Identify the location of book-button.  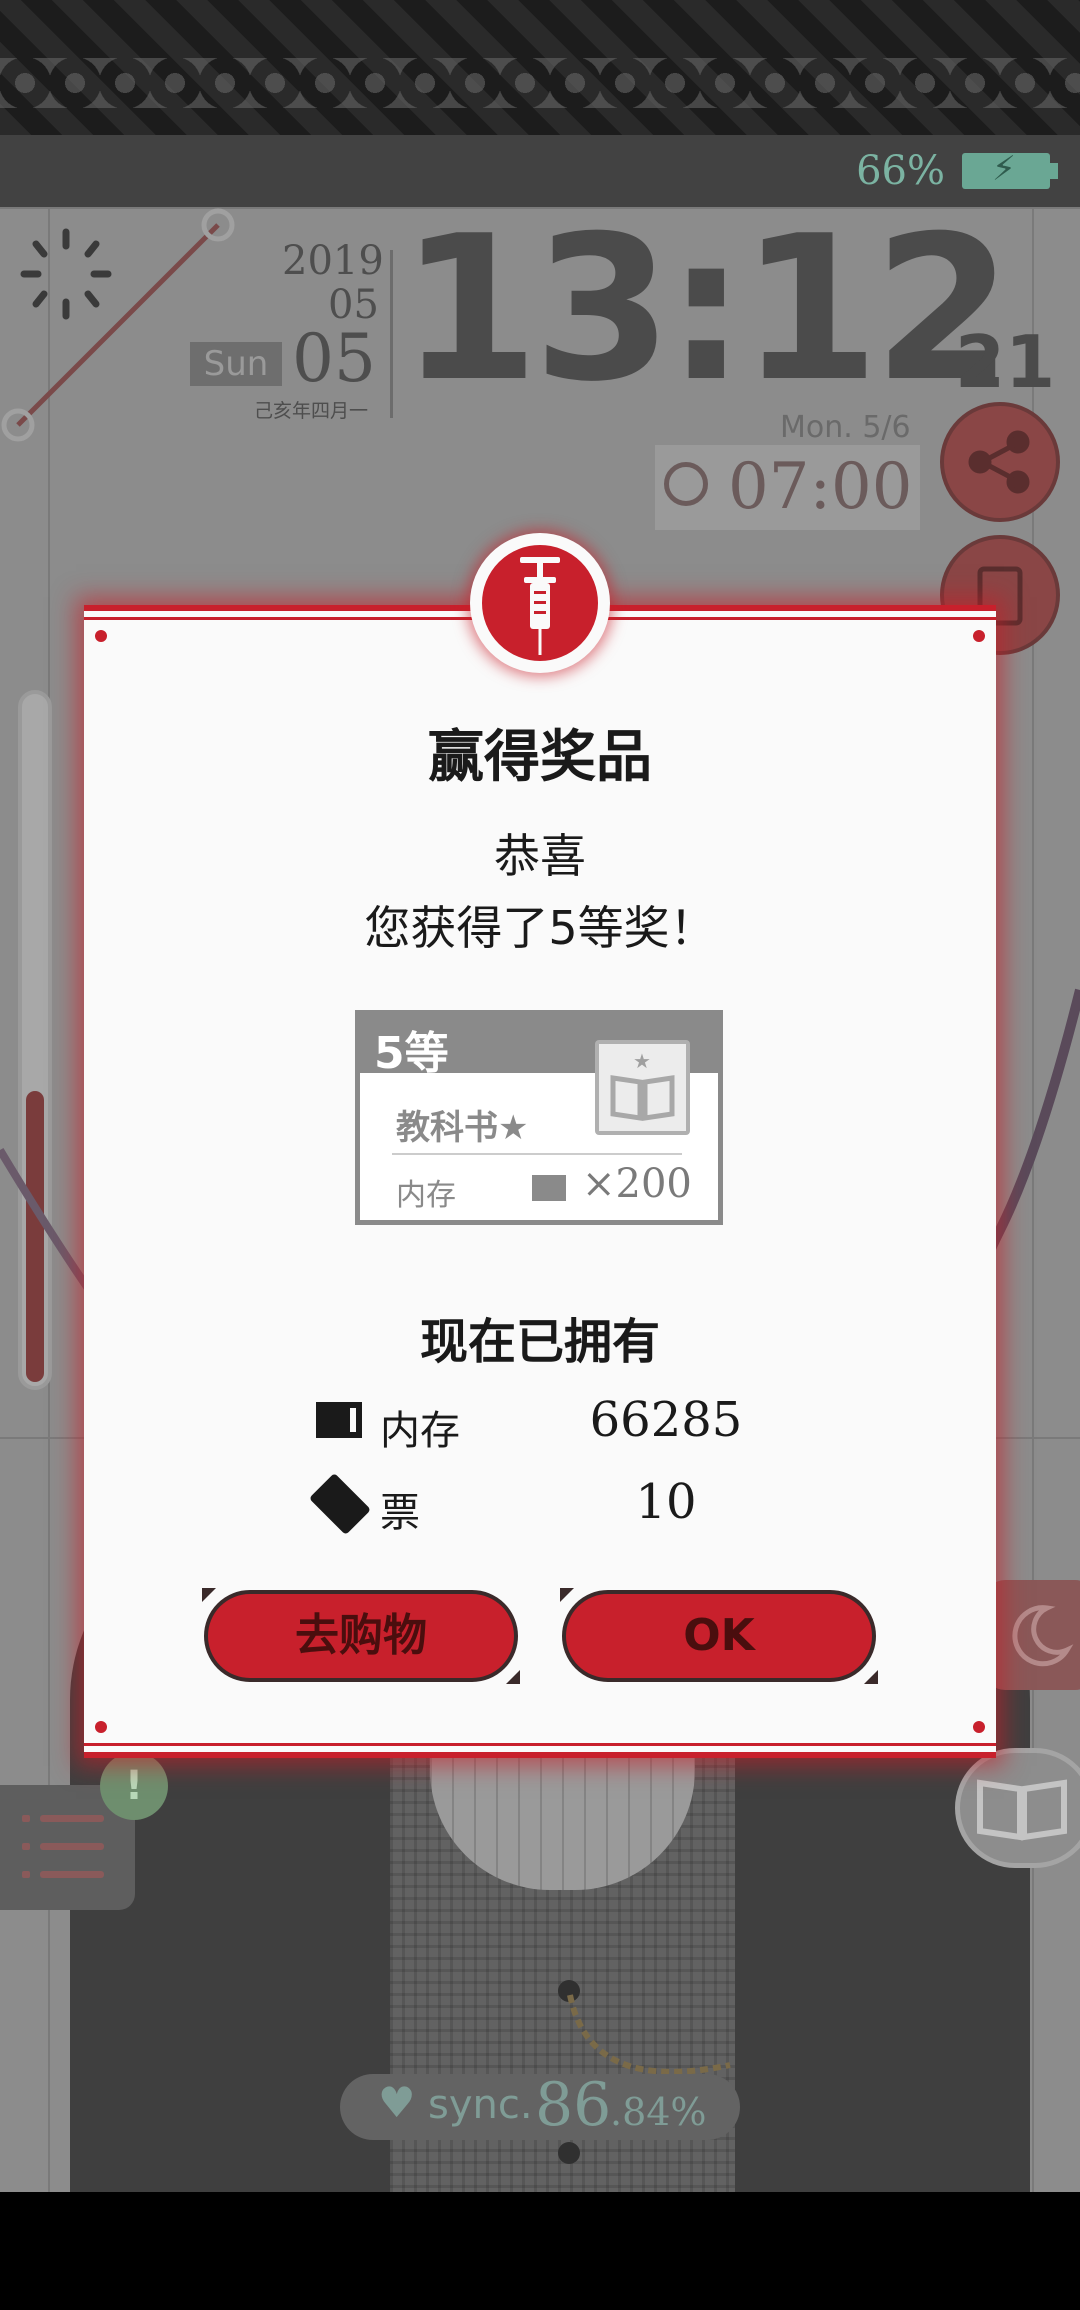
(1017, 1808).